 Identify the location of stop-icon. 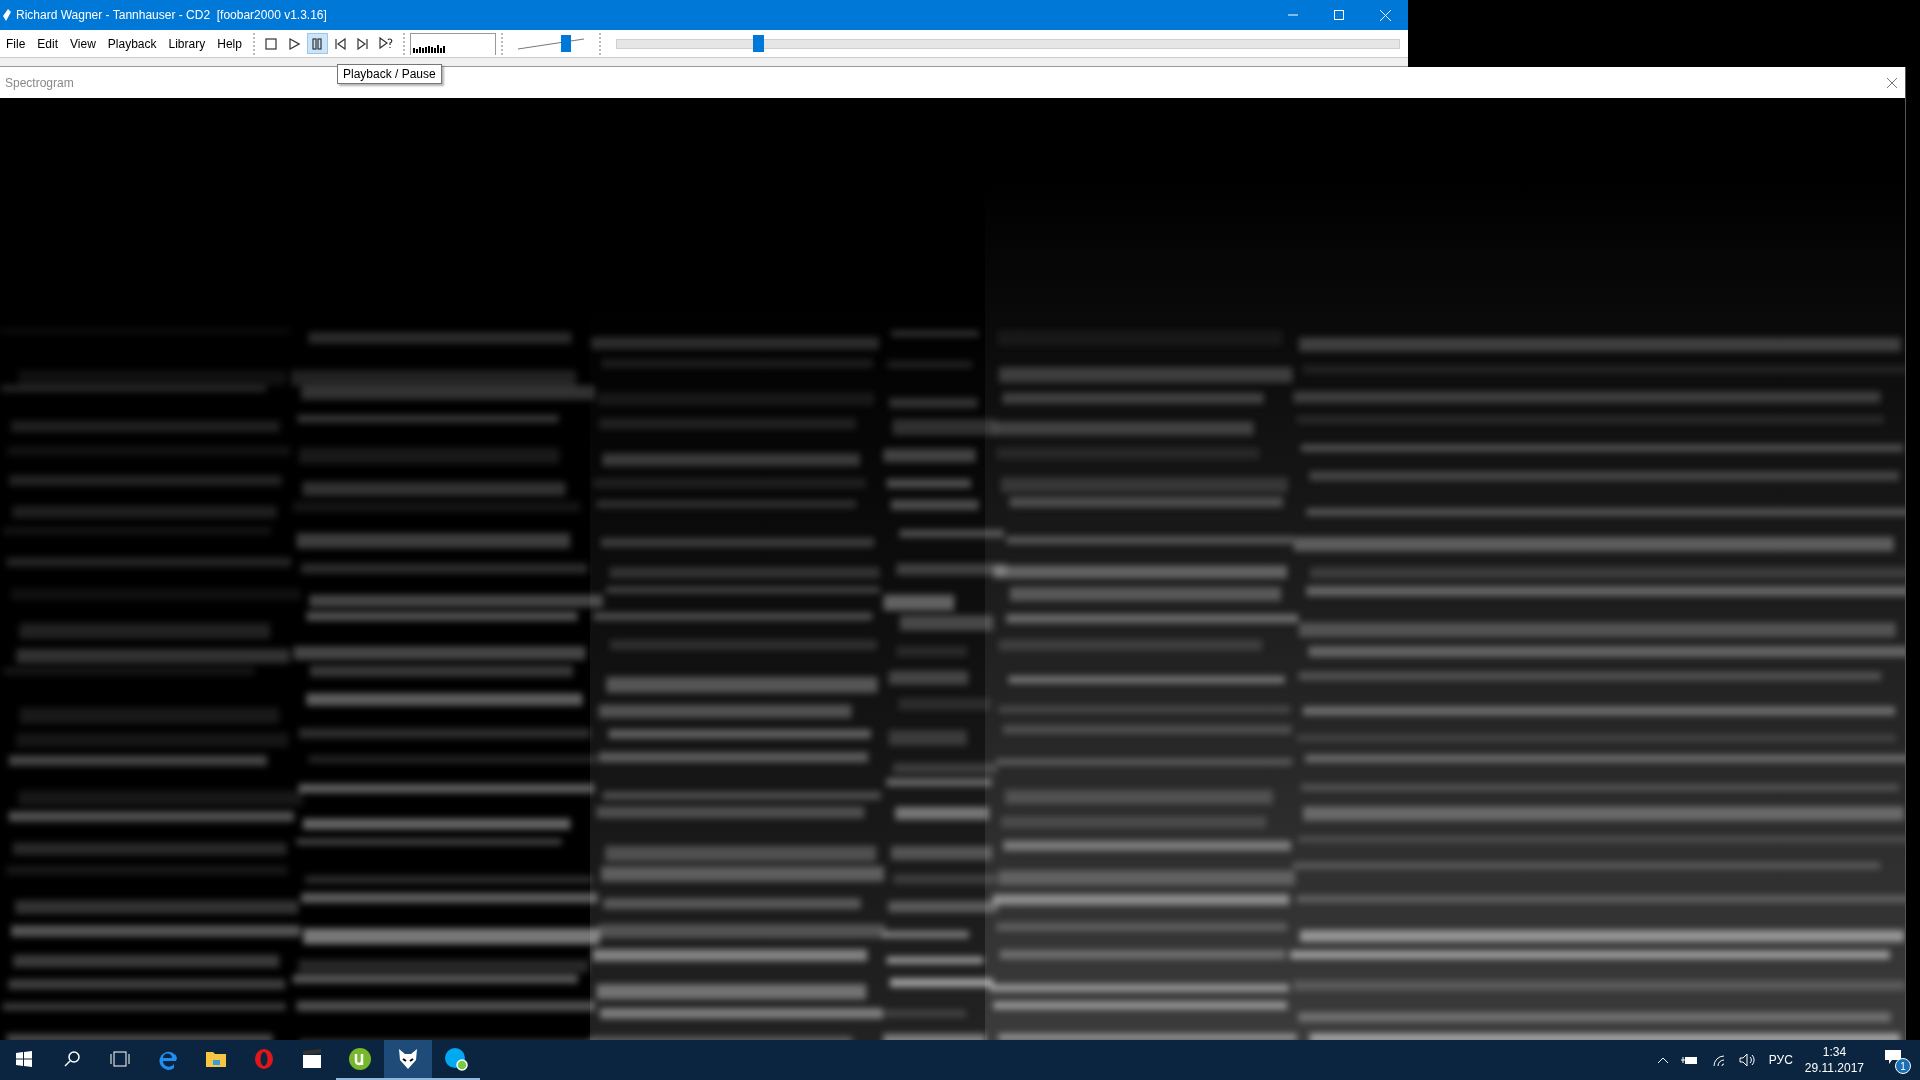
(271, 43).